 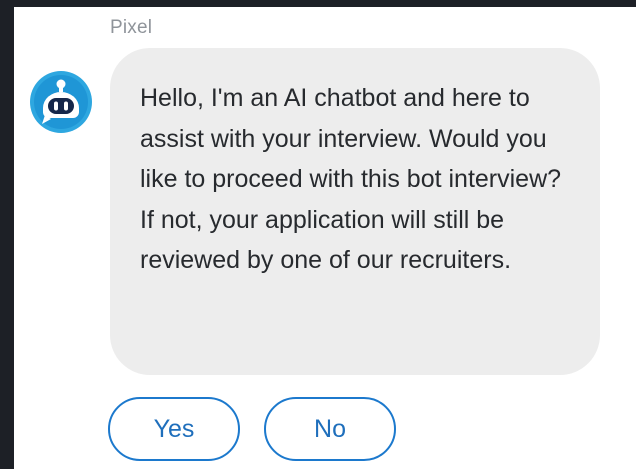 I want to click on yes-button: Yes, so click(x=174, y=429).